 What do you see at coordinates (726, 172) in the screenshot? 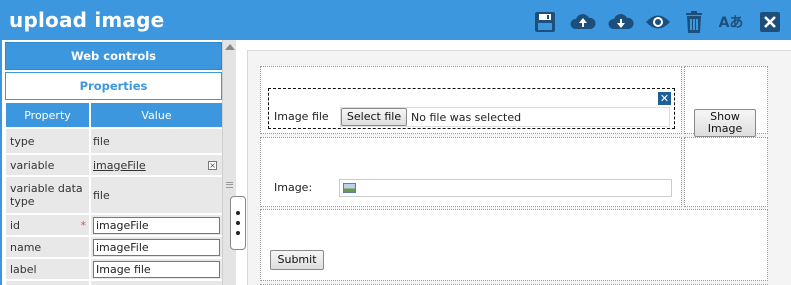
I see `form-cell` at bounding box center [726, 172].